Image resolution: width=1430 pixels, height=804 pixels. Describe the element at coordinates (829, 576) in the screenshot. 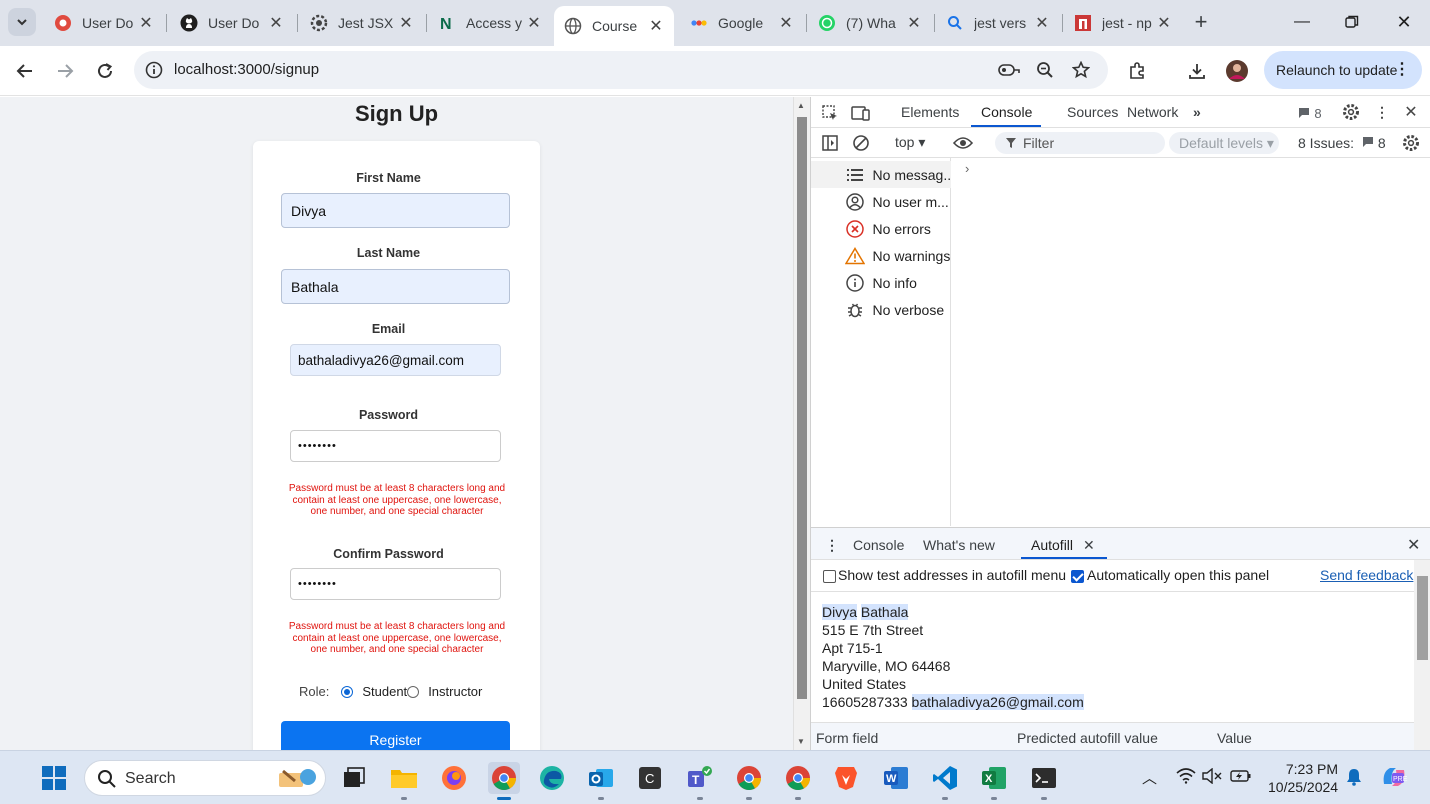

I see `show-test-addresses-checkbox` at that location.